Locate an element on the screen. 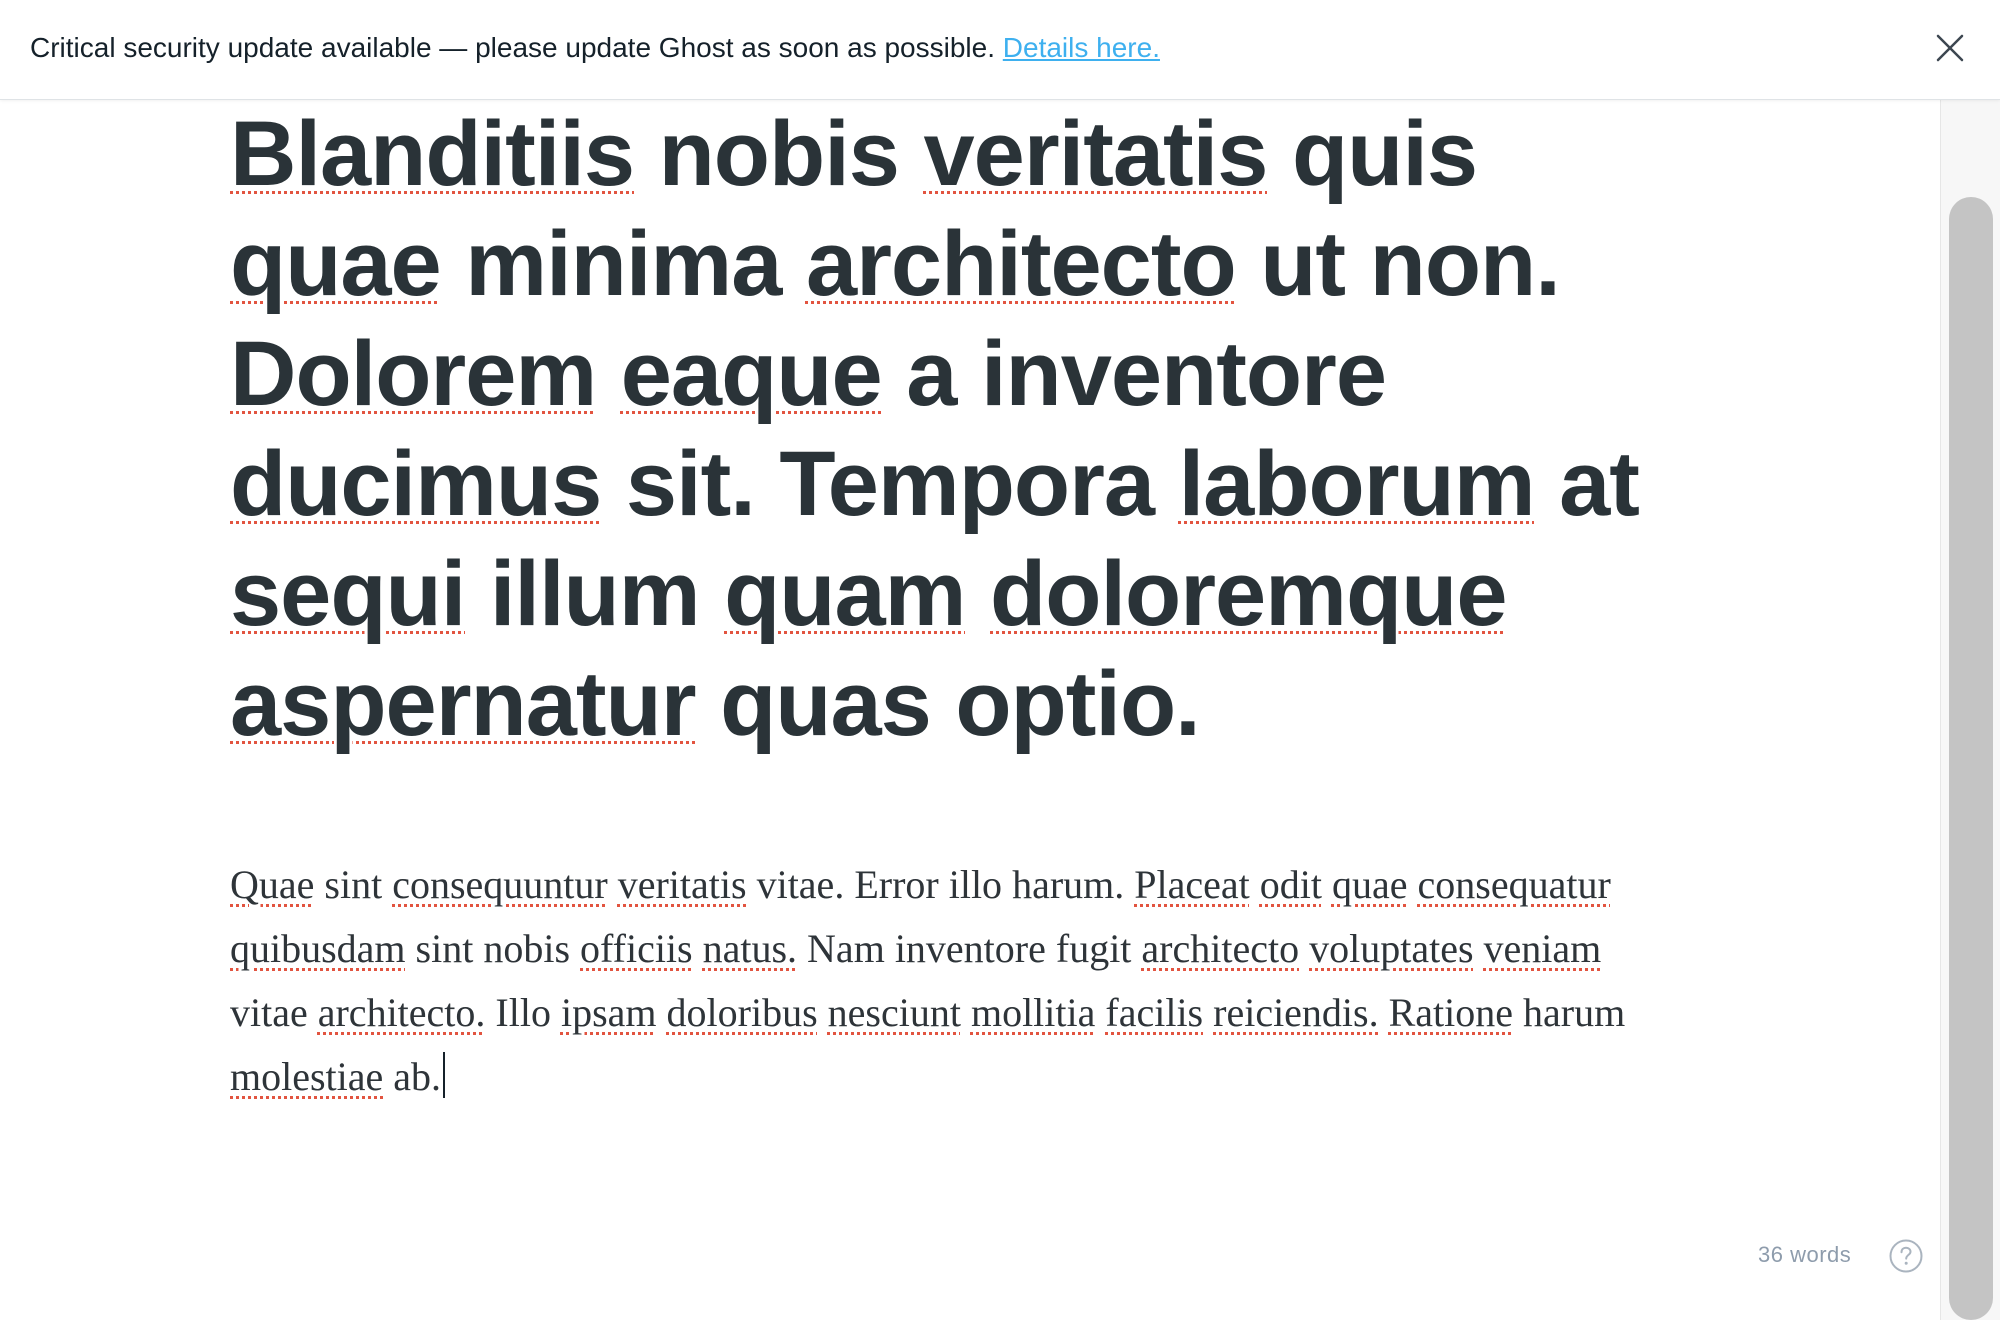  body-word: inventore is located at coordinates (970, 948).